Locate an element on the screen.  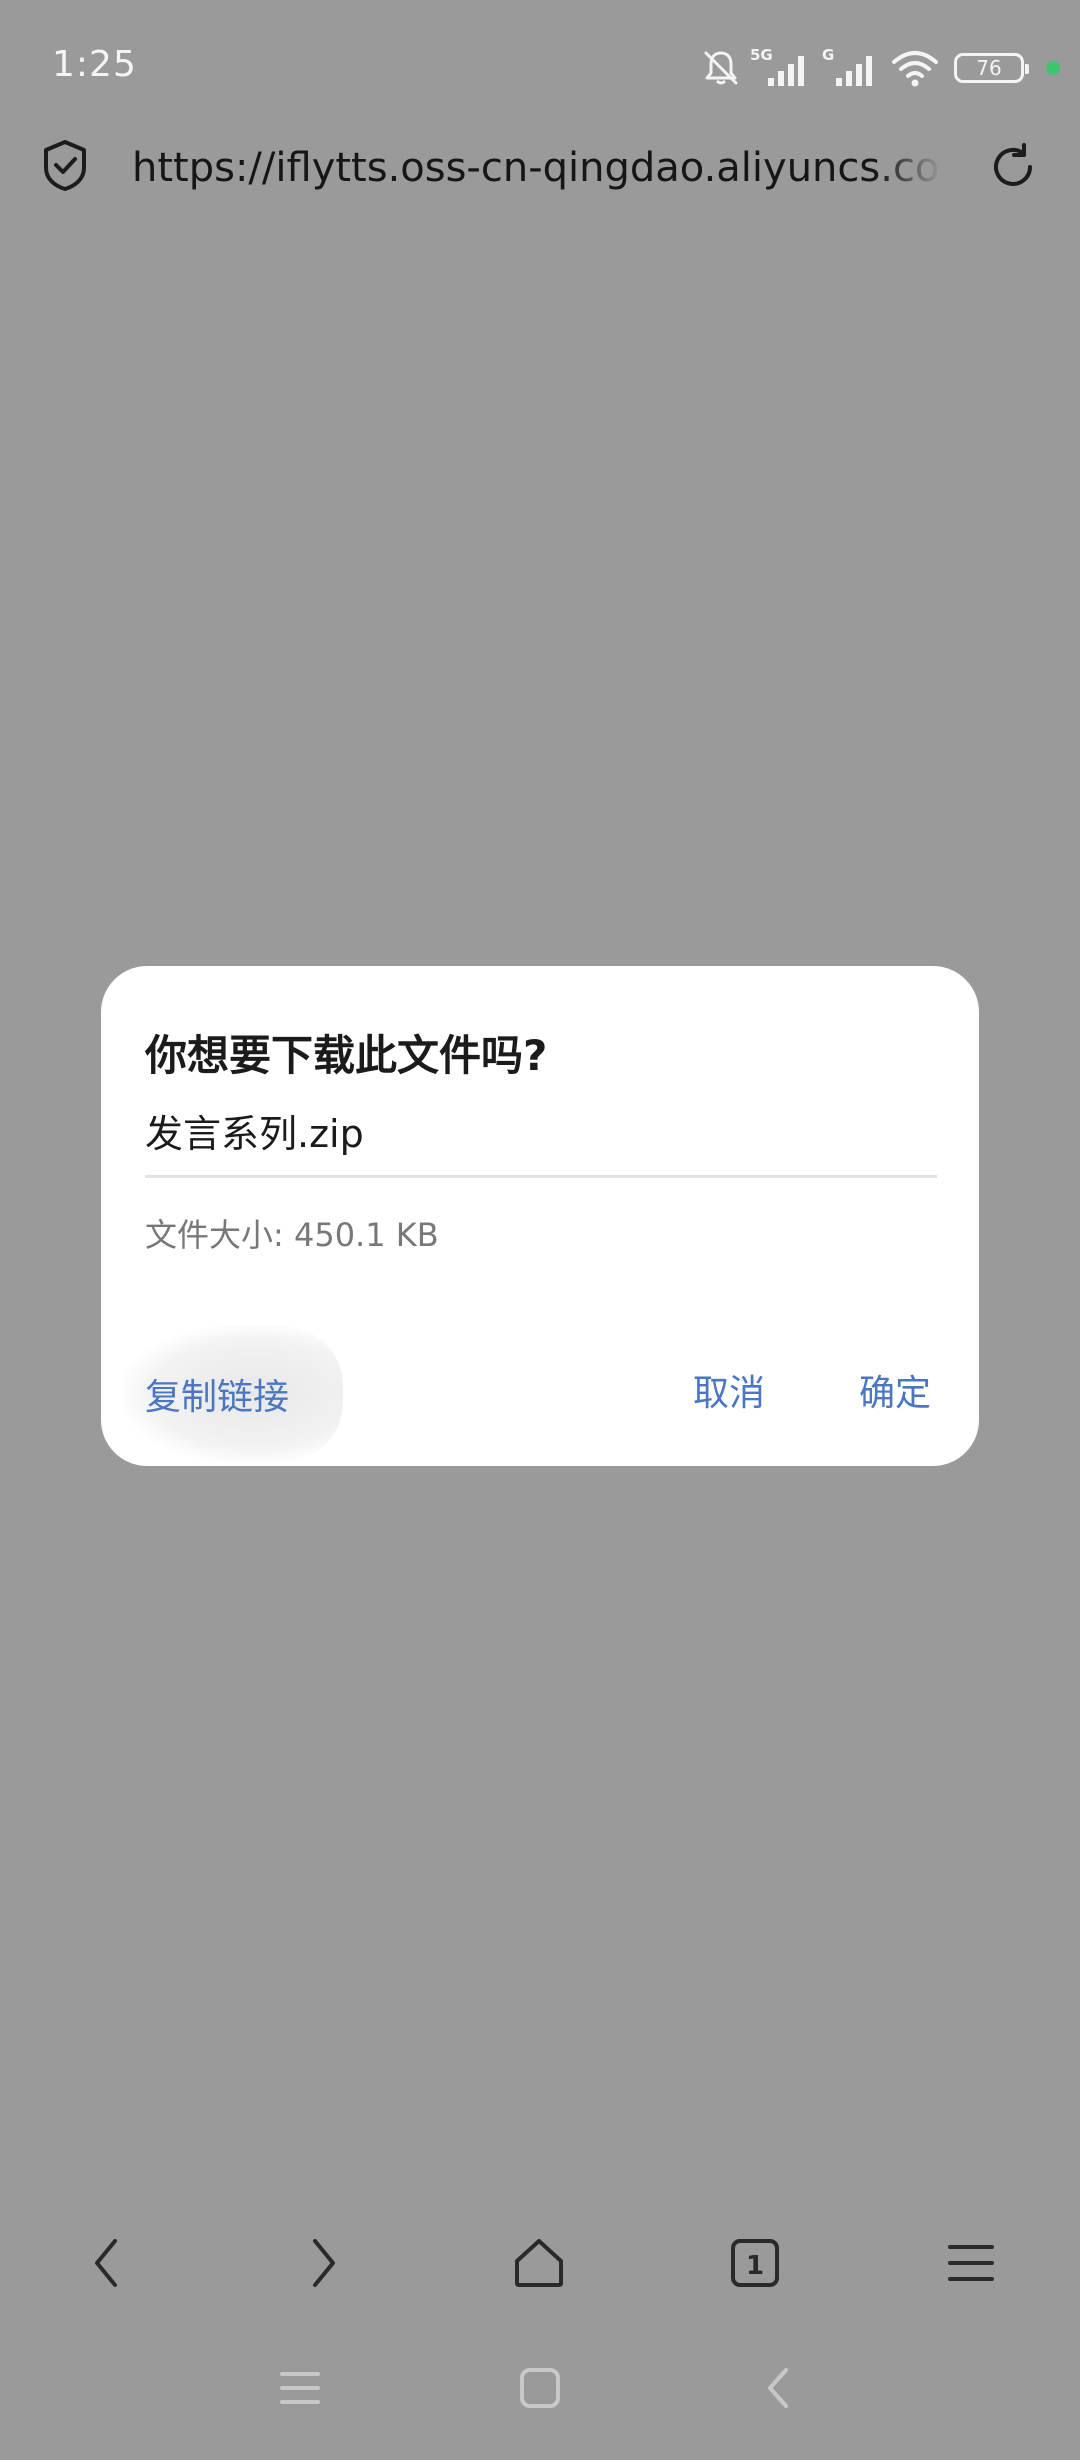
menu-button is located at coordinates (971, 2265).